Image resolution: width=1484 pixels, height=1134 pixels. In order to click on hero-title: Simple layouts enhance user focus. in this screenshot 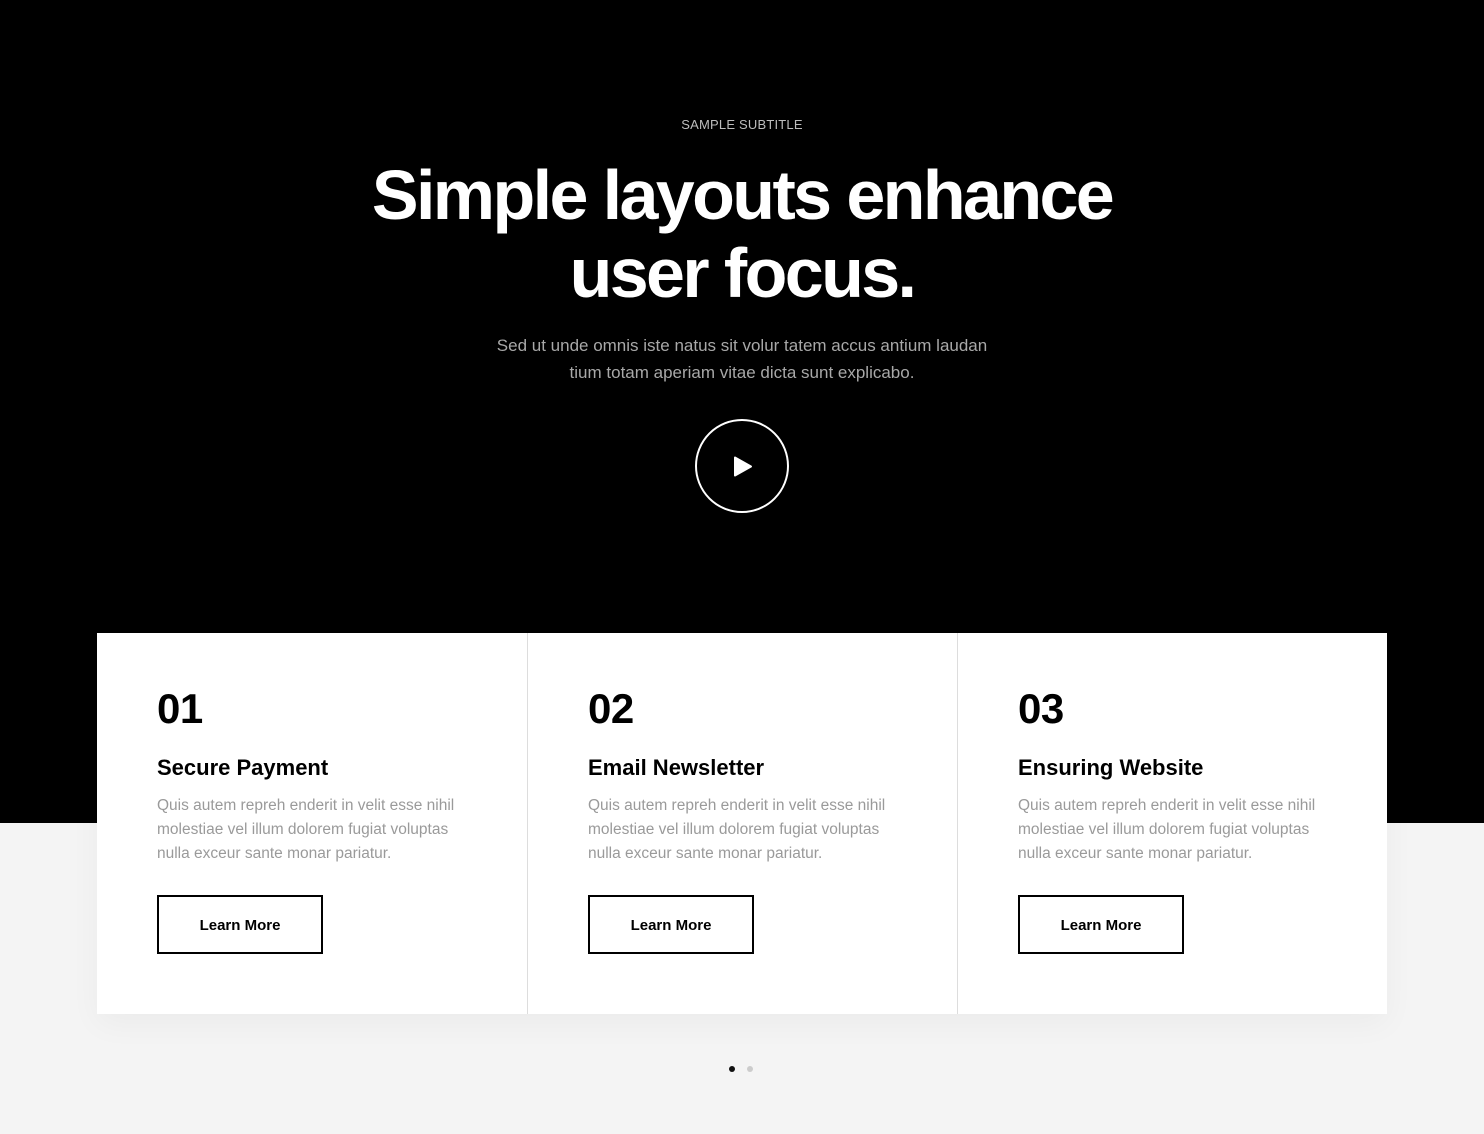, I will do `click(742, 234)`.